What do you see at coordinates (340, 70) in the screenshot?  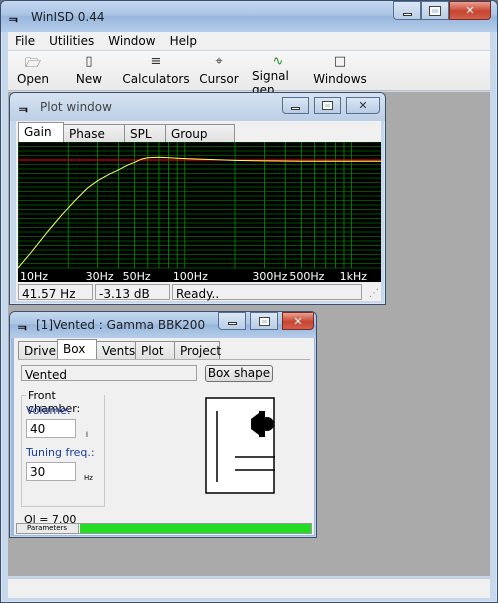 I see `windows-button: □ Windows` at bounding box center [340, 70].